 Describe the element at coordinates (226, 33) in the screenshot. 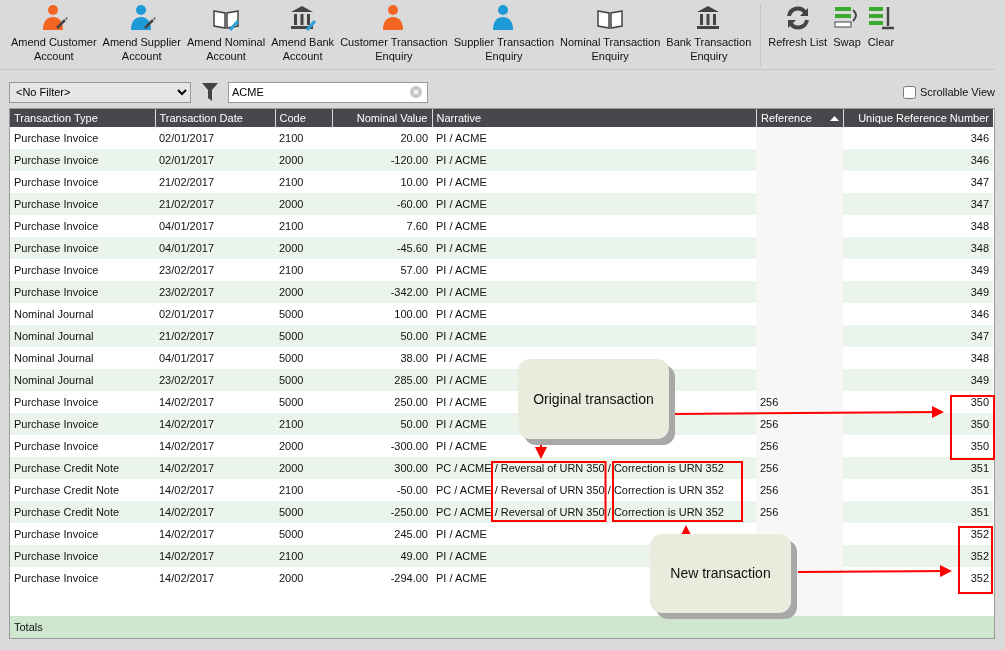

I see `toolbar-button: Amend Nominal Account` at that location.